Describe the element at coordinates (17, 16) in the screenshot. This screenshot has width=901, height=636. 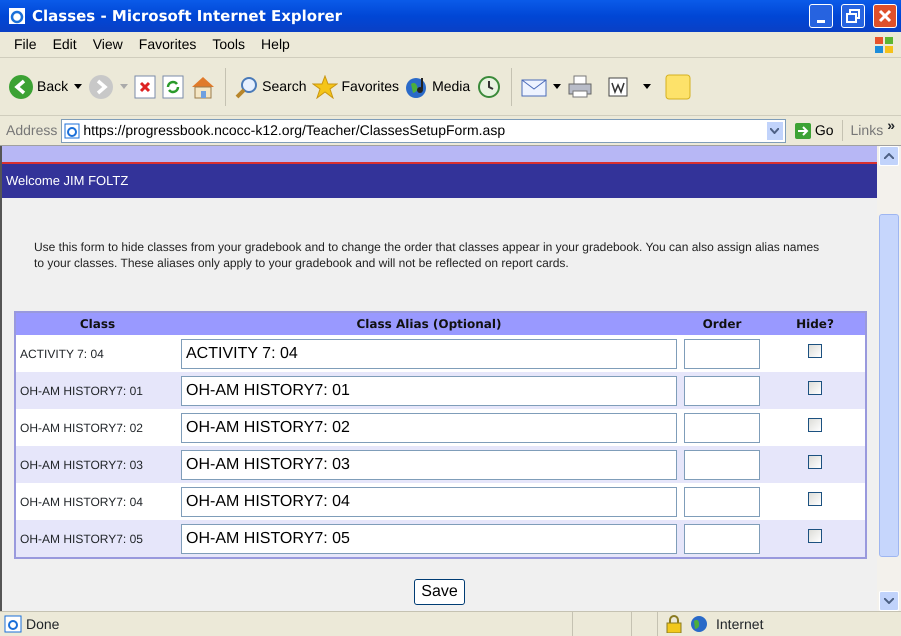
I see `browser-icon` at that location.